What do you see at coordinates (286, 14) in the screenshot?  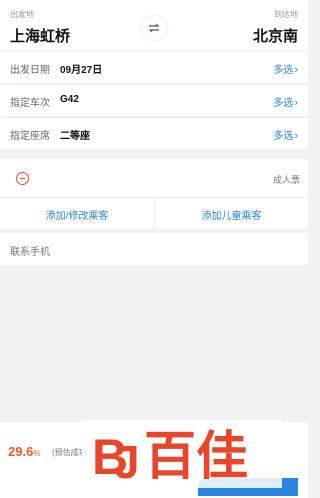 I see `to-label: 到达地` at bounding box center [286, 14].